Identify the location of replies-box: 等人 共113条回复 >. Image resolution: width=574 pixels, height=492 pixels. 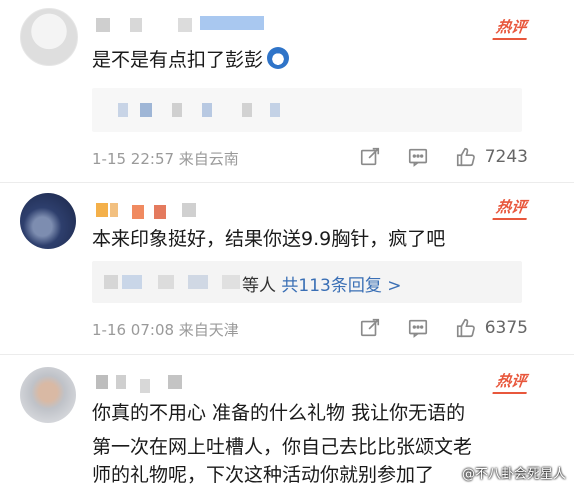
(307, 282).